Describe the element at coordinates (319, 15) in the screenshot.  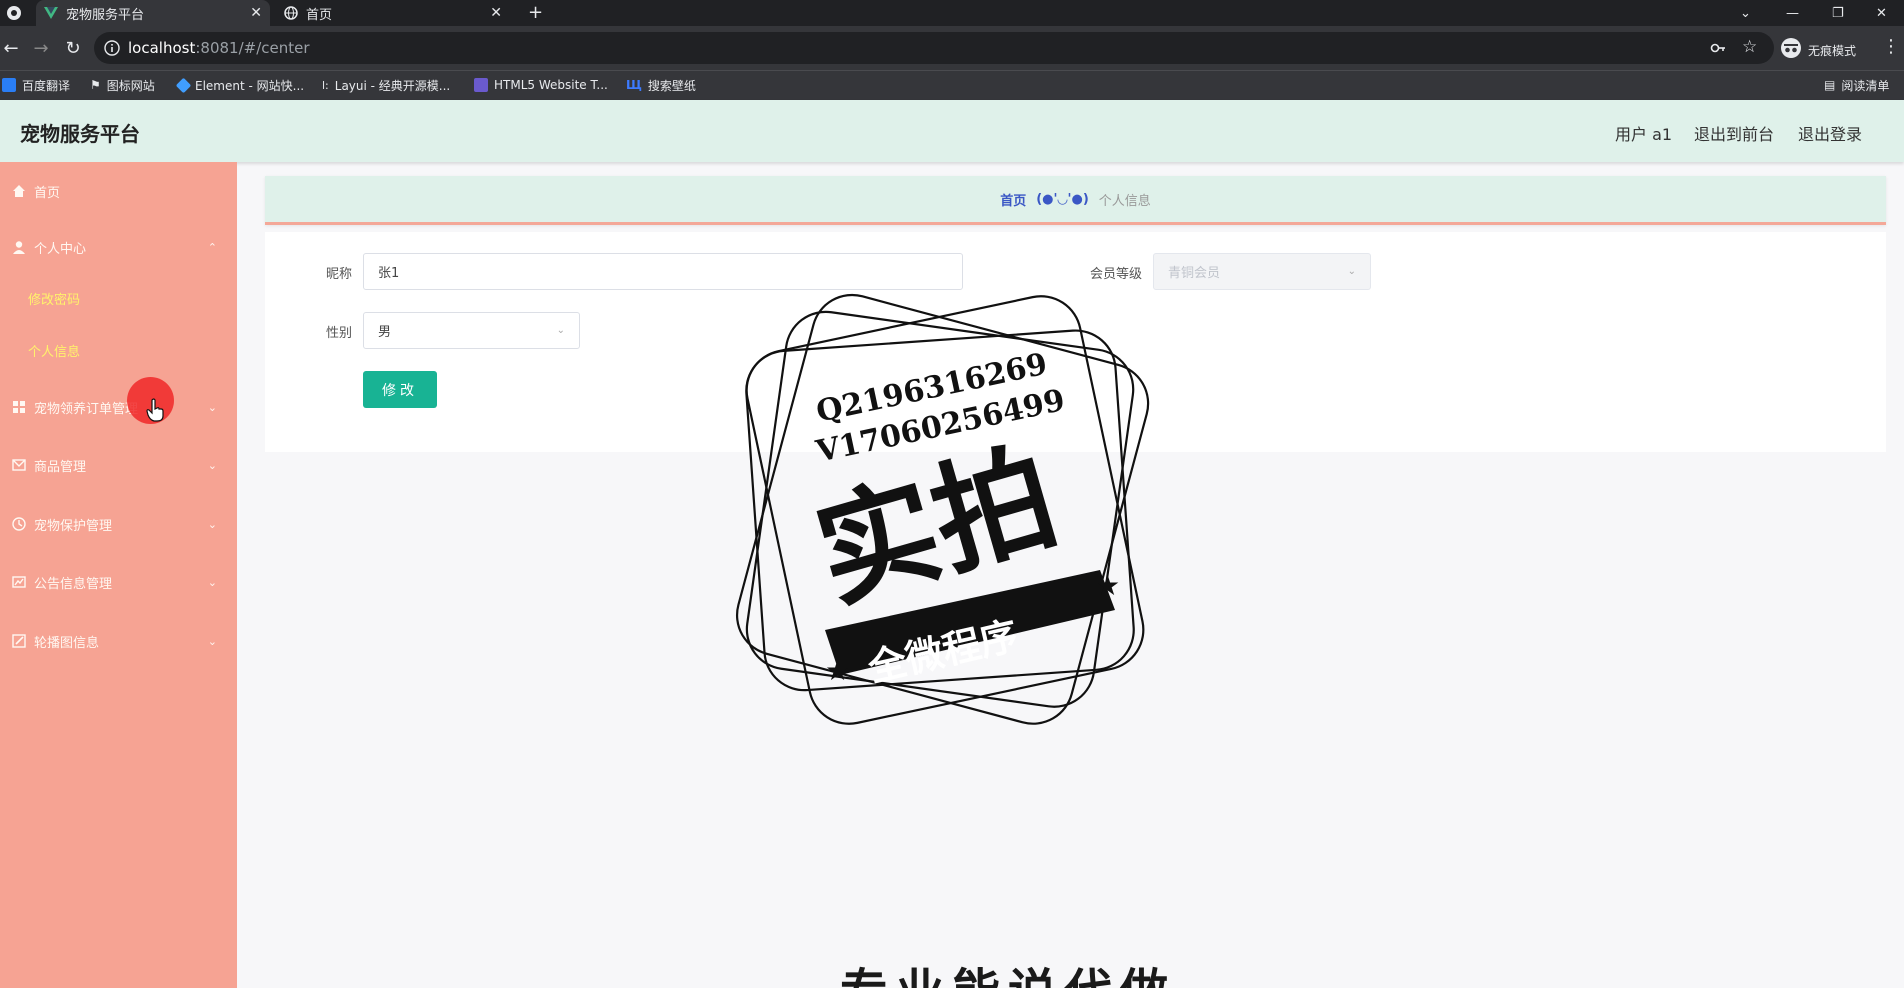
I see `tab-title: 首页` at that location.